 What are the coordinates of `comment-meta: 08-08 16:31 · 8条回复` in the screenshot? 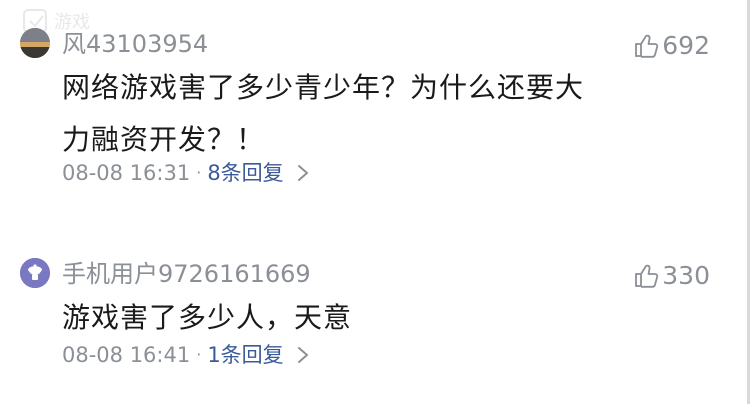 It's located at (186, 173).